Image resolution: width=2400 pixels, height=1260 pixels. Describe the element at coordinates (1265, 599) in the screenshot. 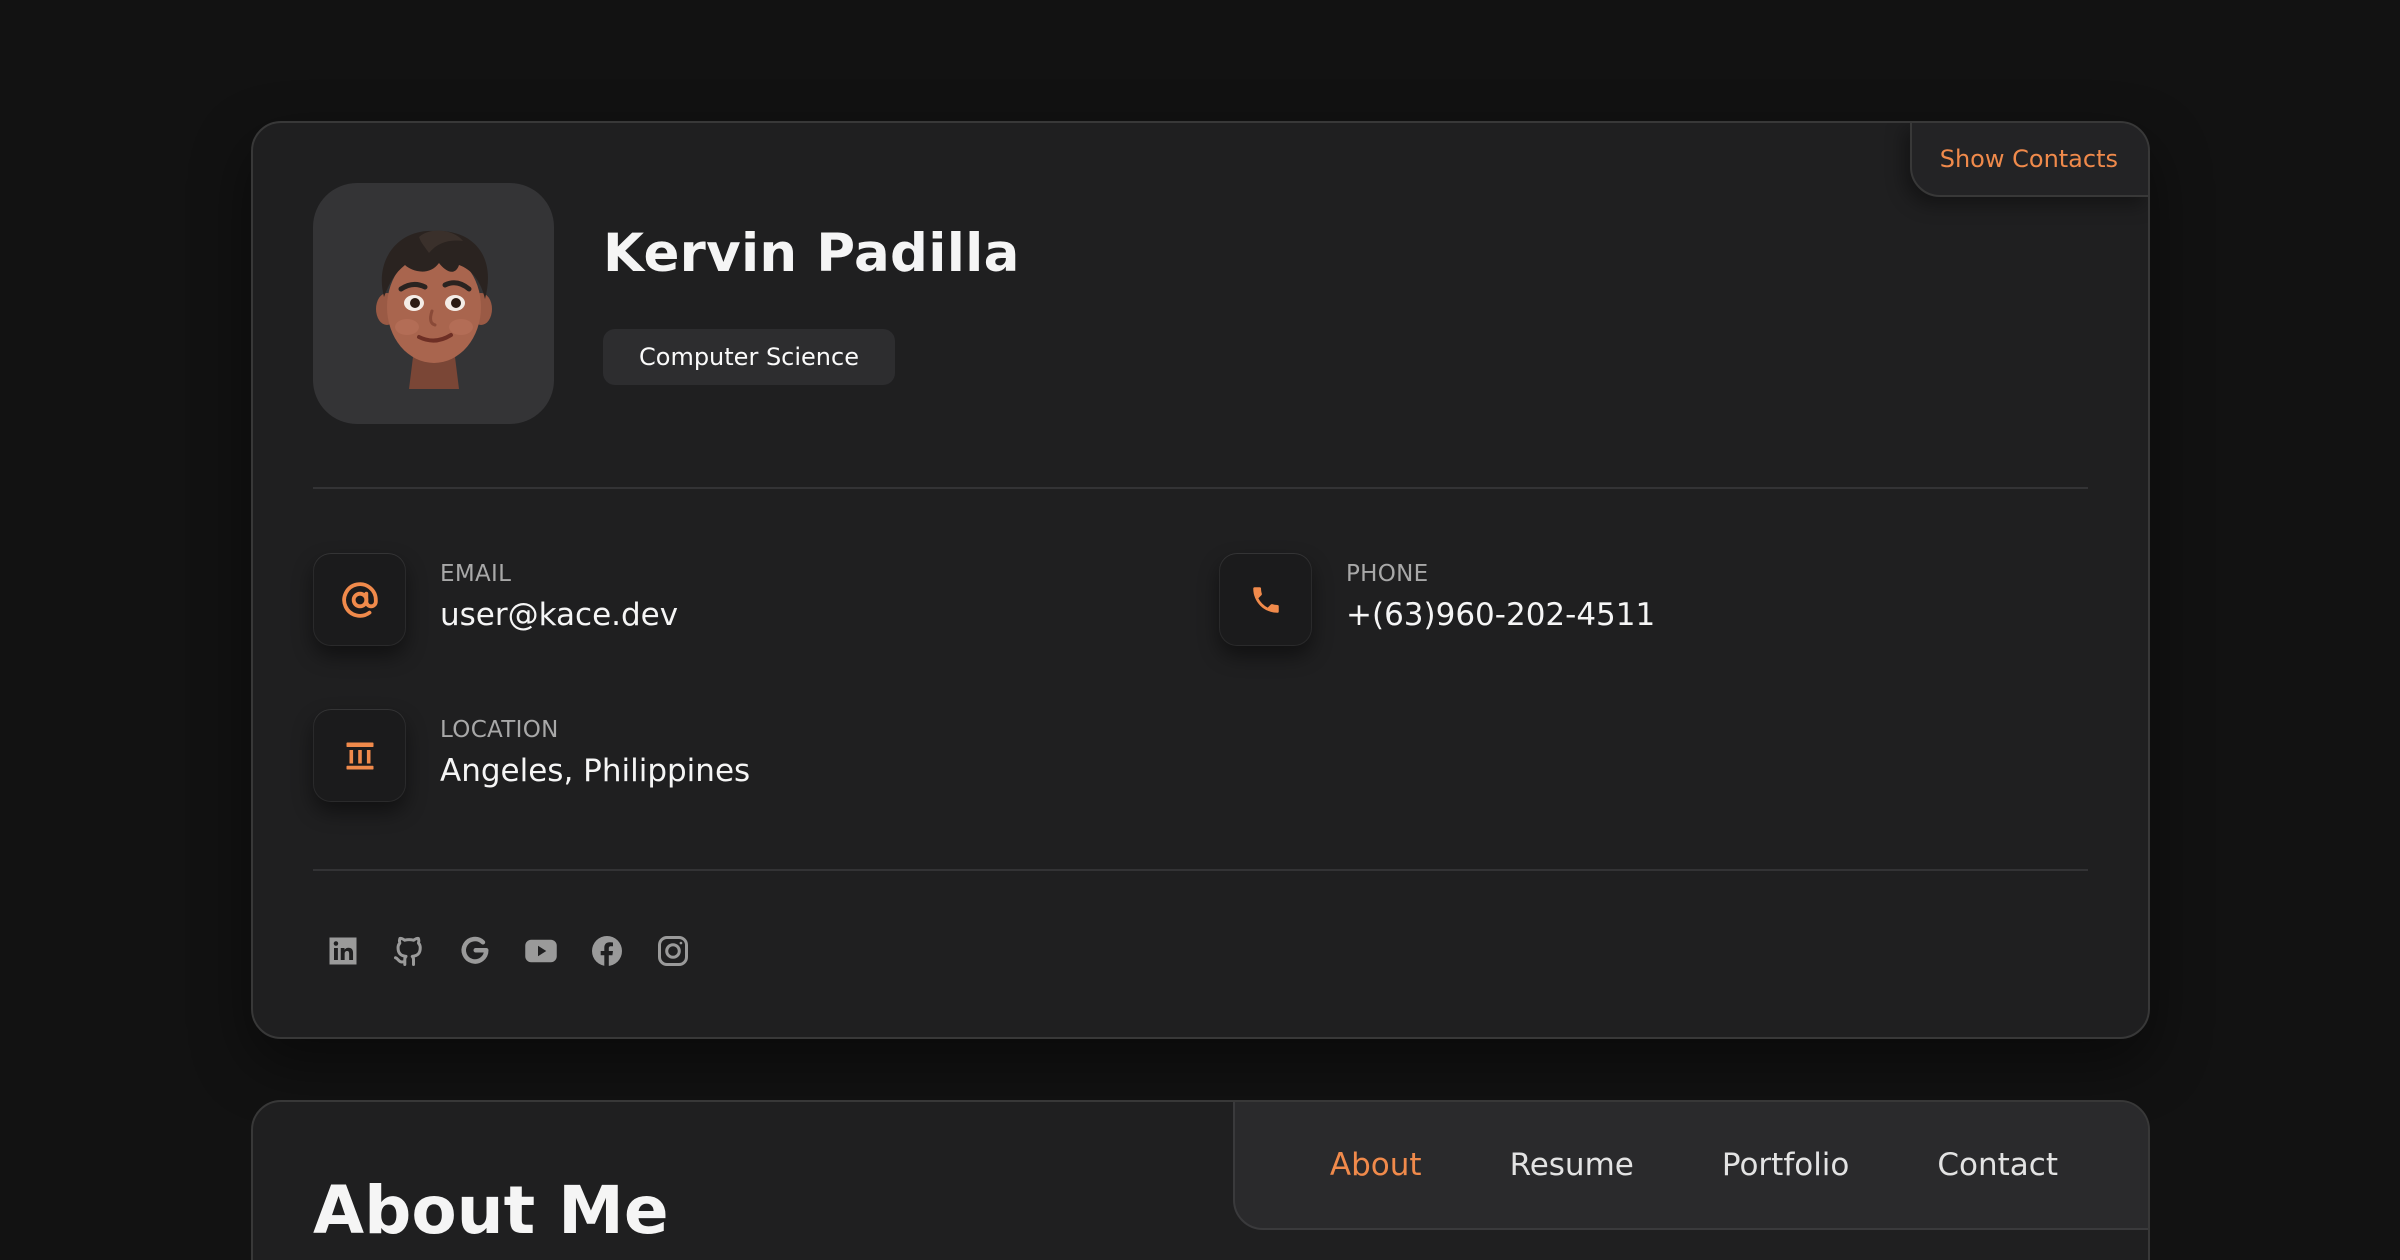

I see `phone-icon` at that location.